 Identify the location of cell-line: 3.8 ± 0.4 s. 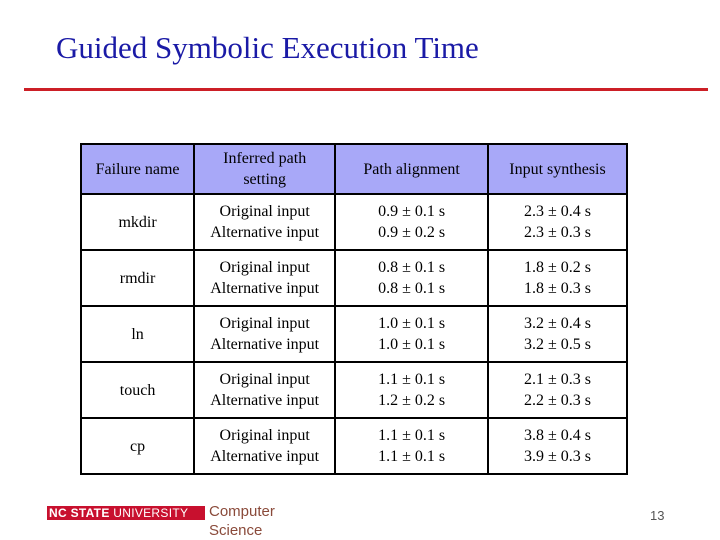
(558, 435).